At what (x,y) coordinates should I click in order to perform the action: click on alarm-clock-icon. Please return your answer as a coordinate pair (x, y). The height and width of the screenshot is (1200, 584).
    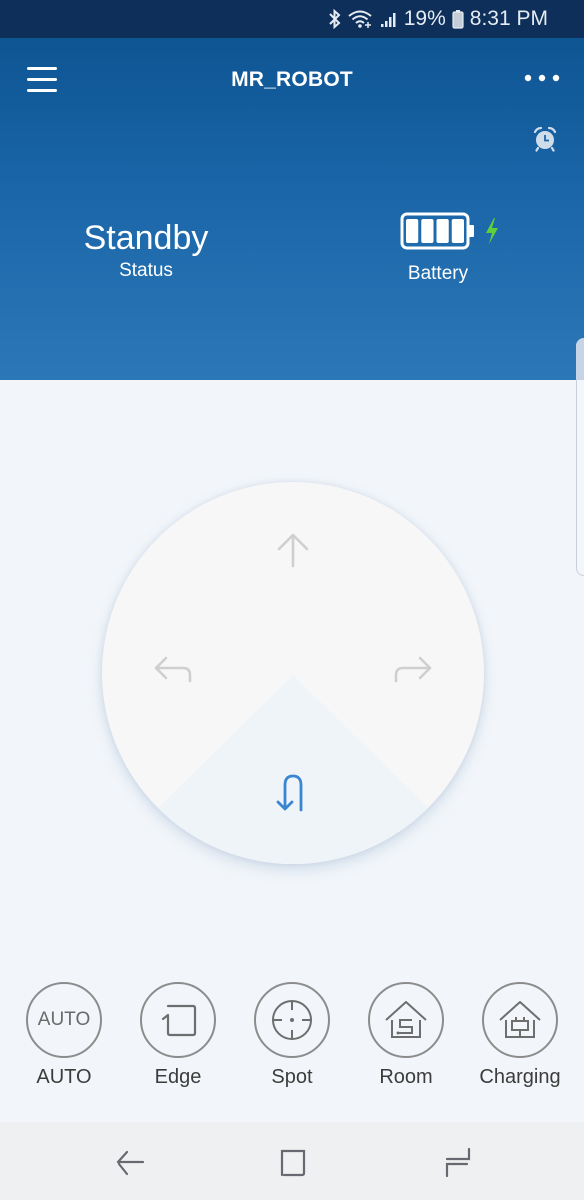
    Looking at the image, I should click on (545, 139).